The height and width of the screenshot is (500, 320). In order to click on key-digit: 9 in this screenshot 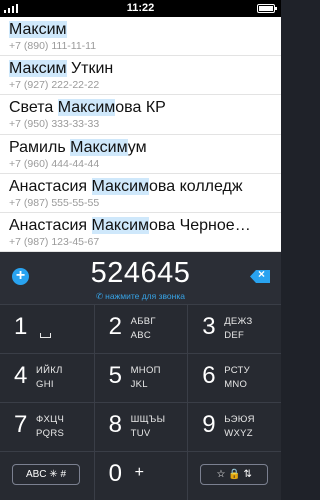, I will do `click(209, 424)`.